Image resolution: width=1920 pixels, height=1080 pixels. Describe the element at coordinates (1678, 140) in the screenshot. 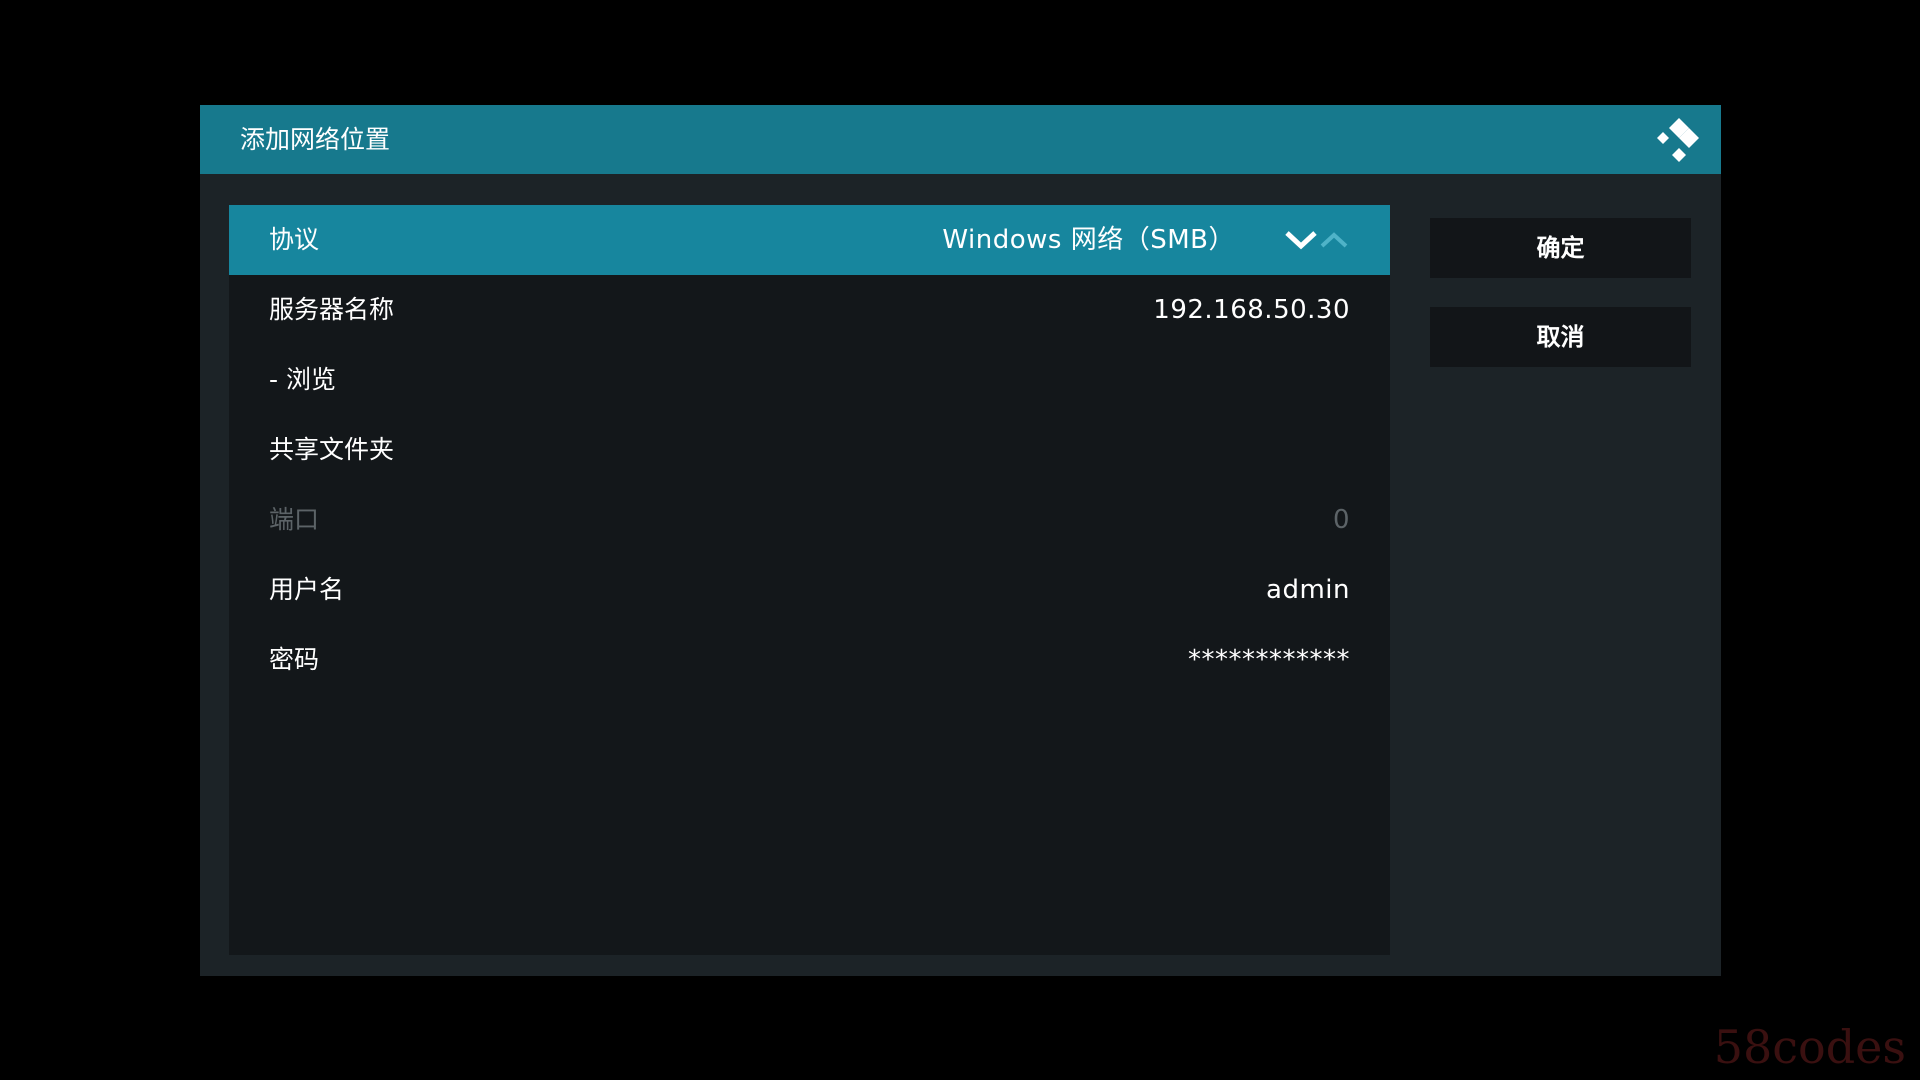

I see `kodi-logo-icon` at that location.